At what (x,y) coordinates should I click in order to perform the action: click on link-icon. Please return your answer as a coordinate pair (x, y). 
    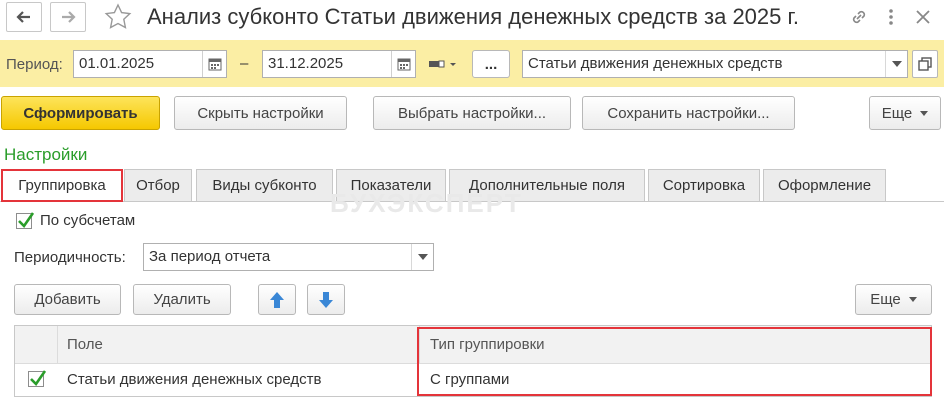
    Looking at the image, I should click on (859, 17).